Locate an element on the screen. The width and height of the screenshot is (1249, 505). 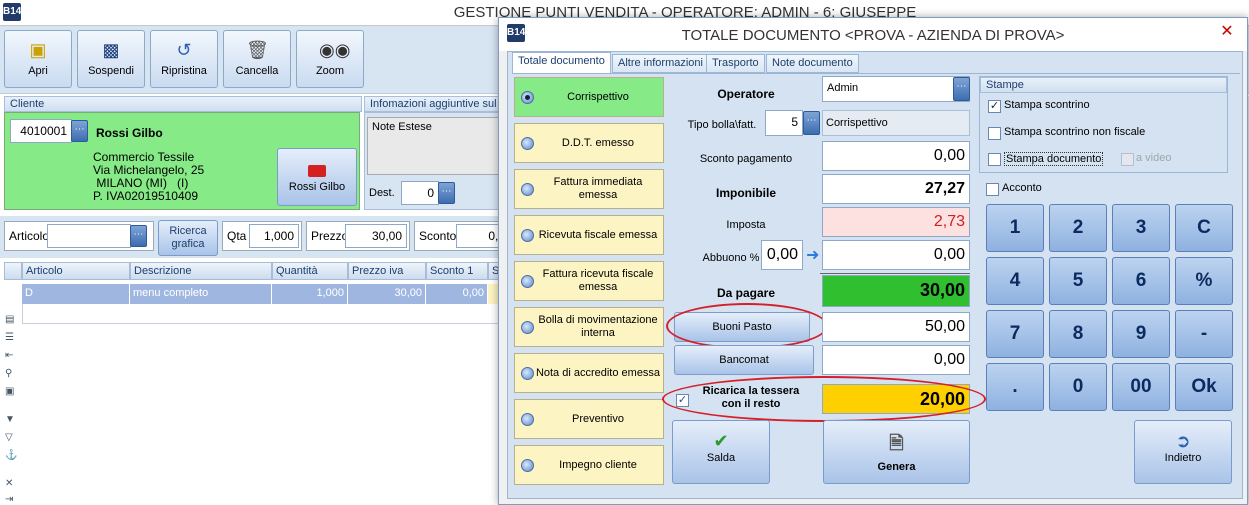
table-row-cell-articolo: D is located at coordinates (76, 294).